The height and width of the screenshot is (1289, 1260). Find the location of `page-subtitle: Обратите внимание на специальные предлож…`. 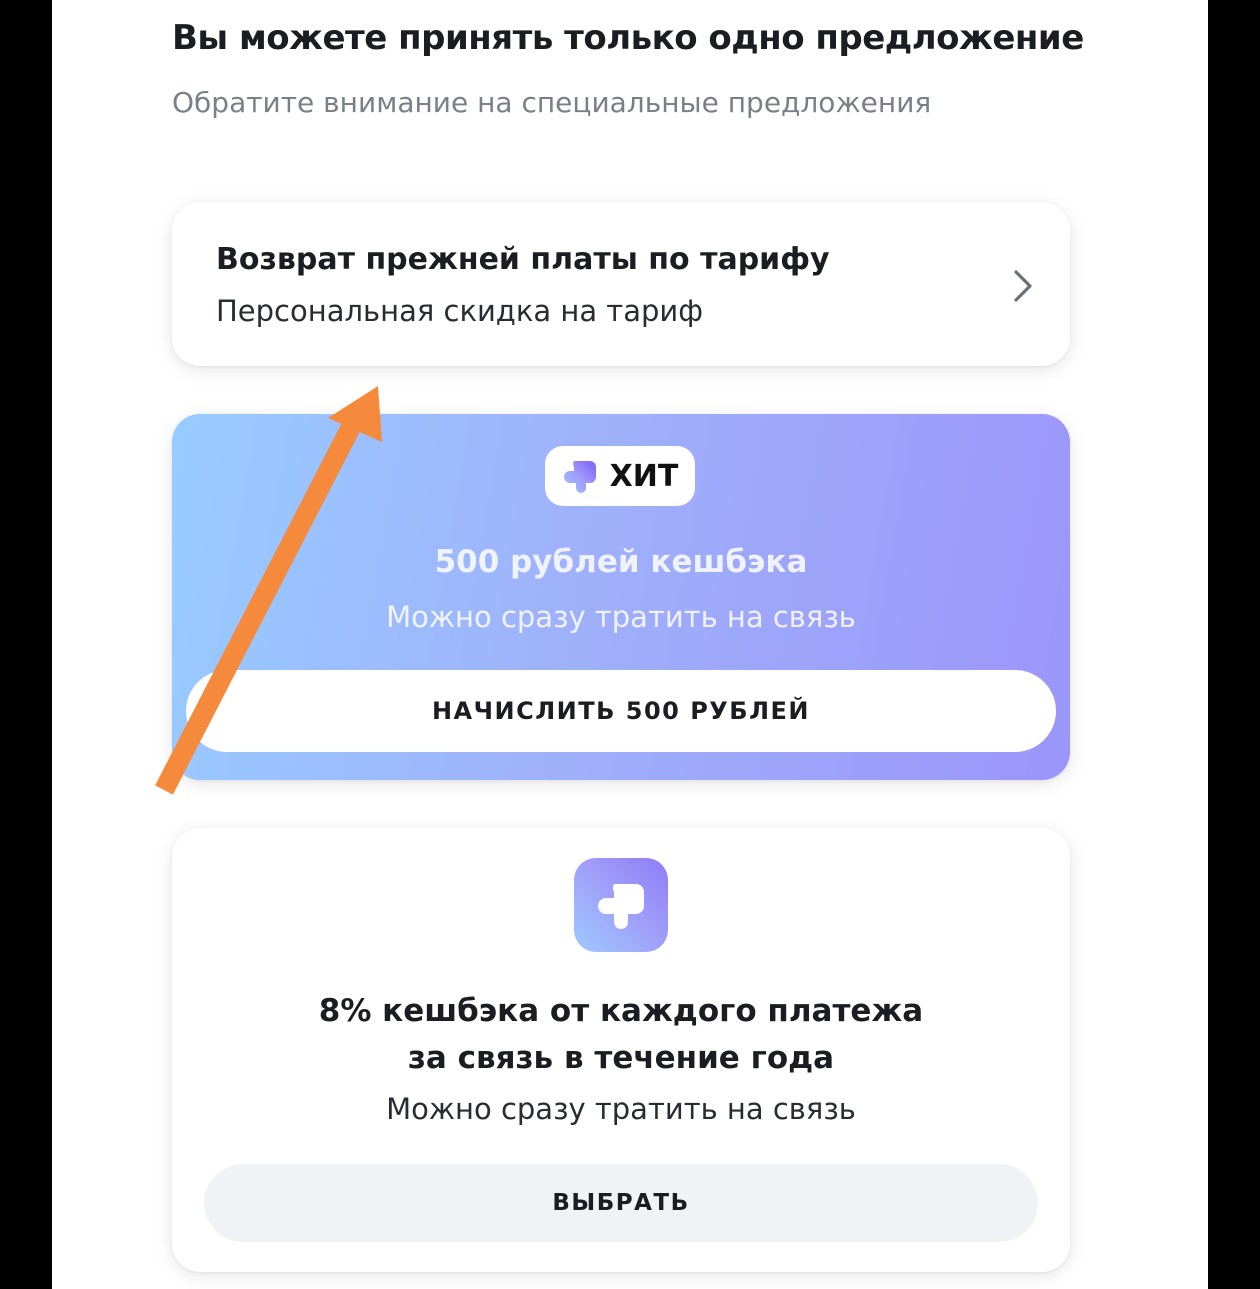

page-subtitle: Обратите внимание на специальные предлож… is located at coordinates (552, 102).